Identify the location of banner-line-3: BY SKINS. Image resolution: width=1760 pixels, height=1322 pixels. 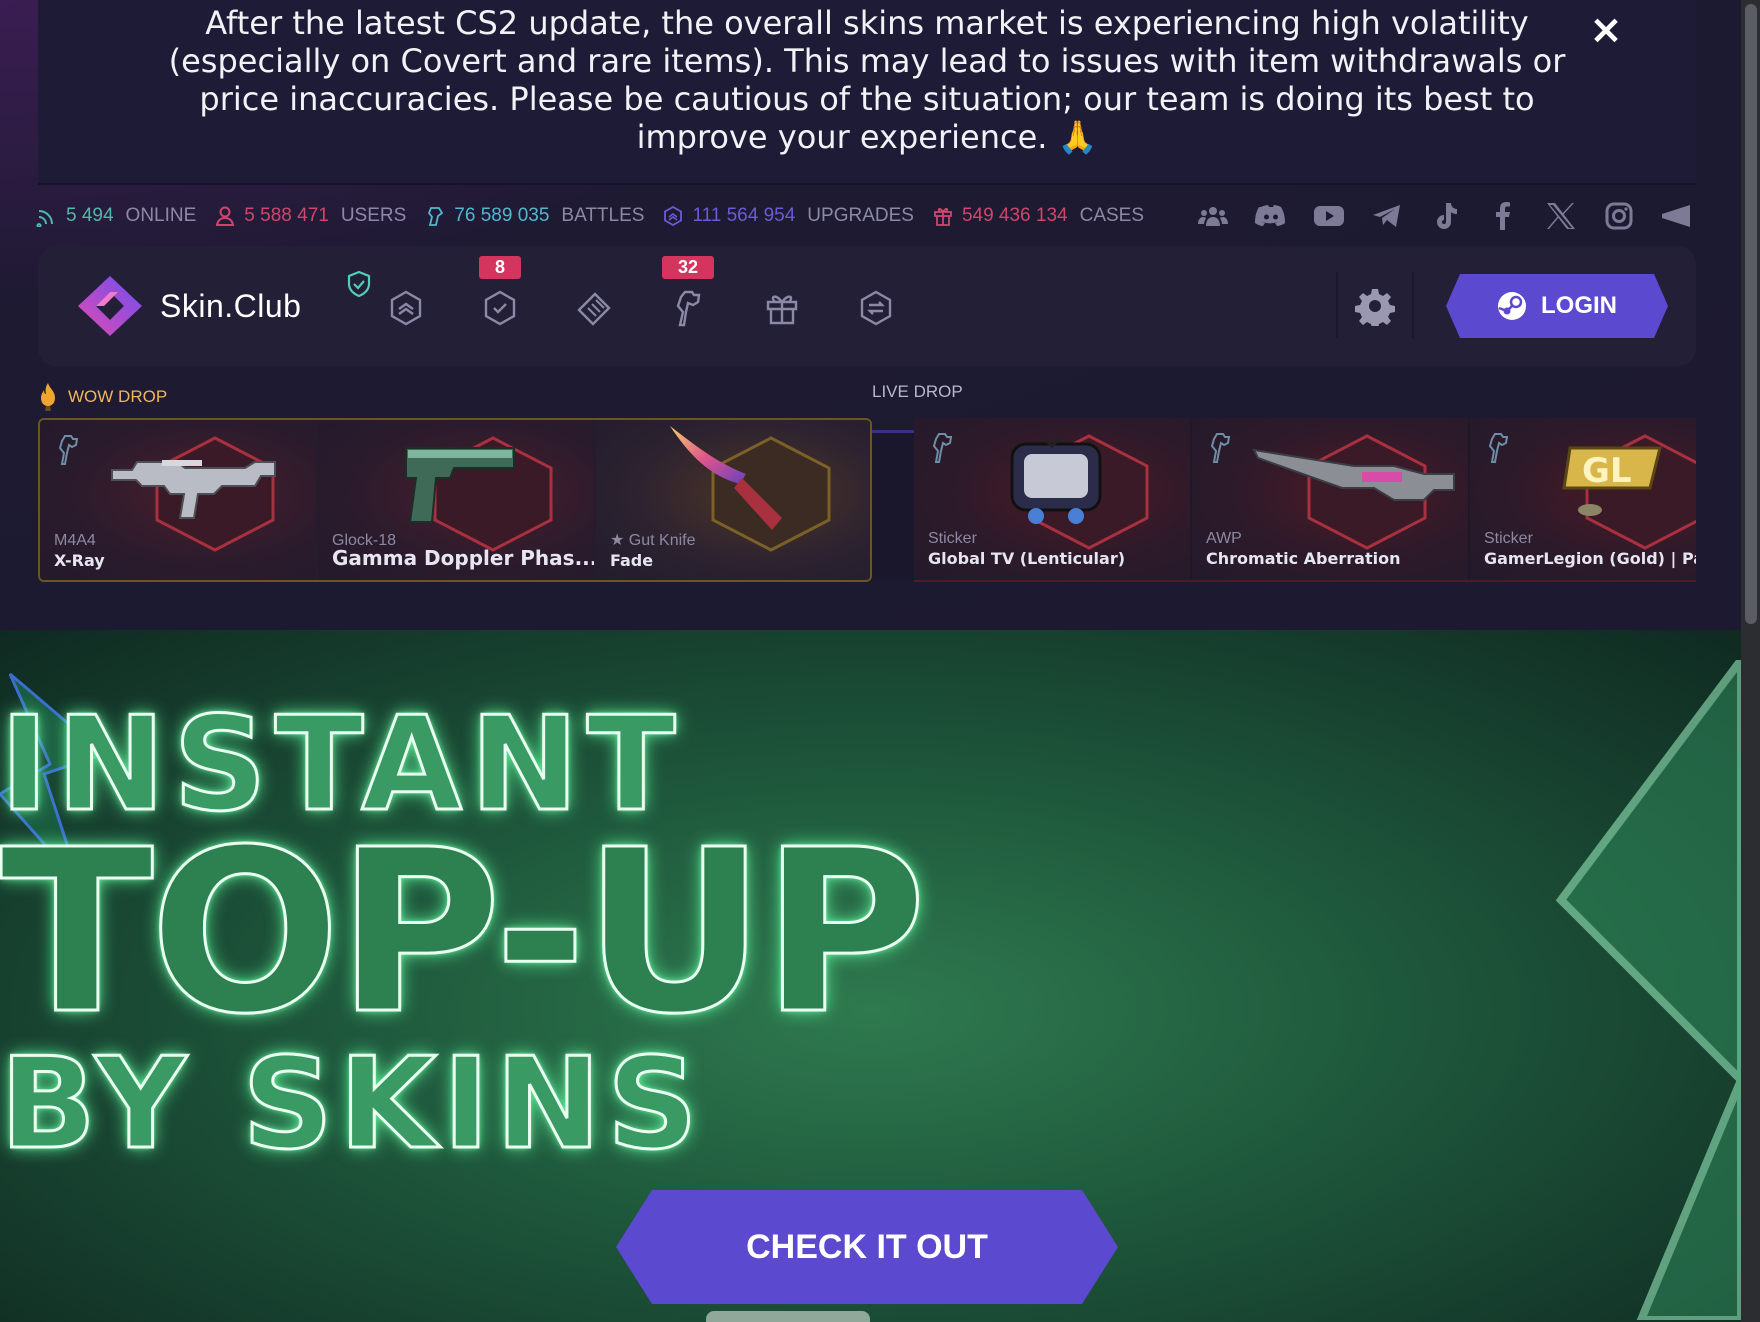
(352, 1104).